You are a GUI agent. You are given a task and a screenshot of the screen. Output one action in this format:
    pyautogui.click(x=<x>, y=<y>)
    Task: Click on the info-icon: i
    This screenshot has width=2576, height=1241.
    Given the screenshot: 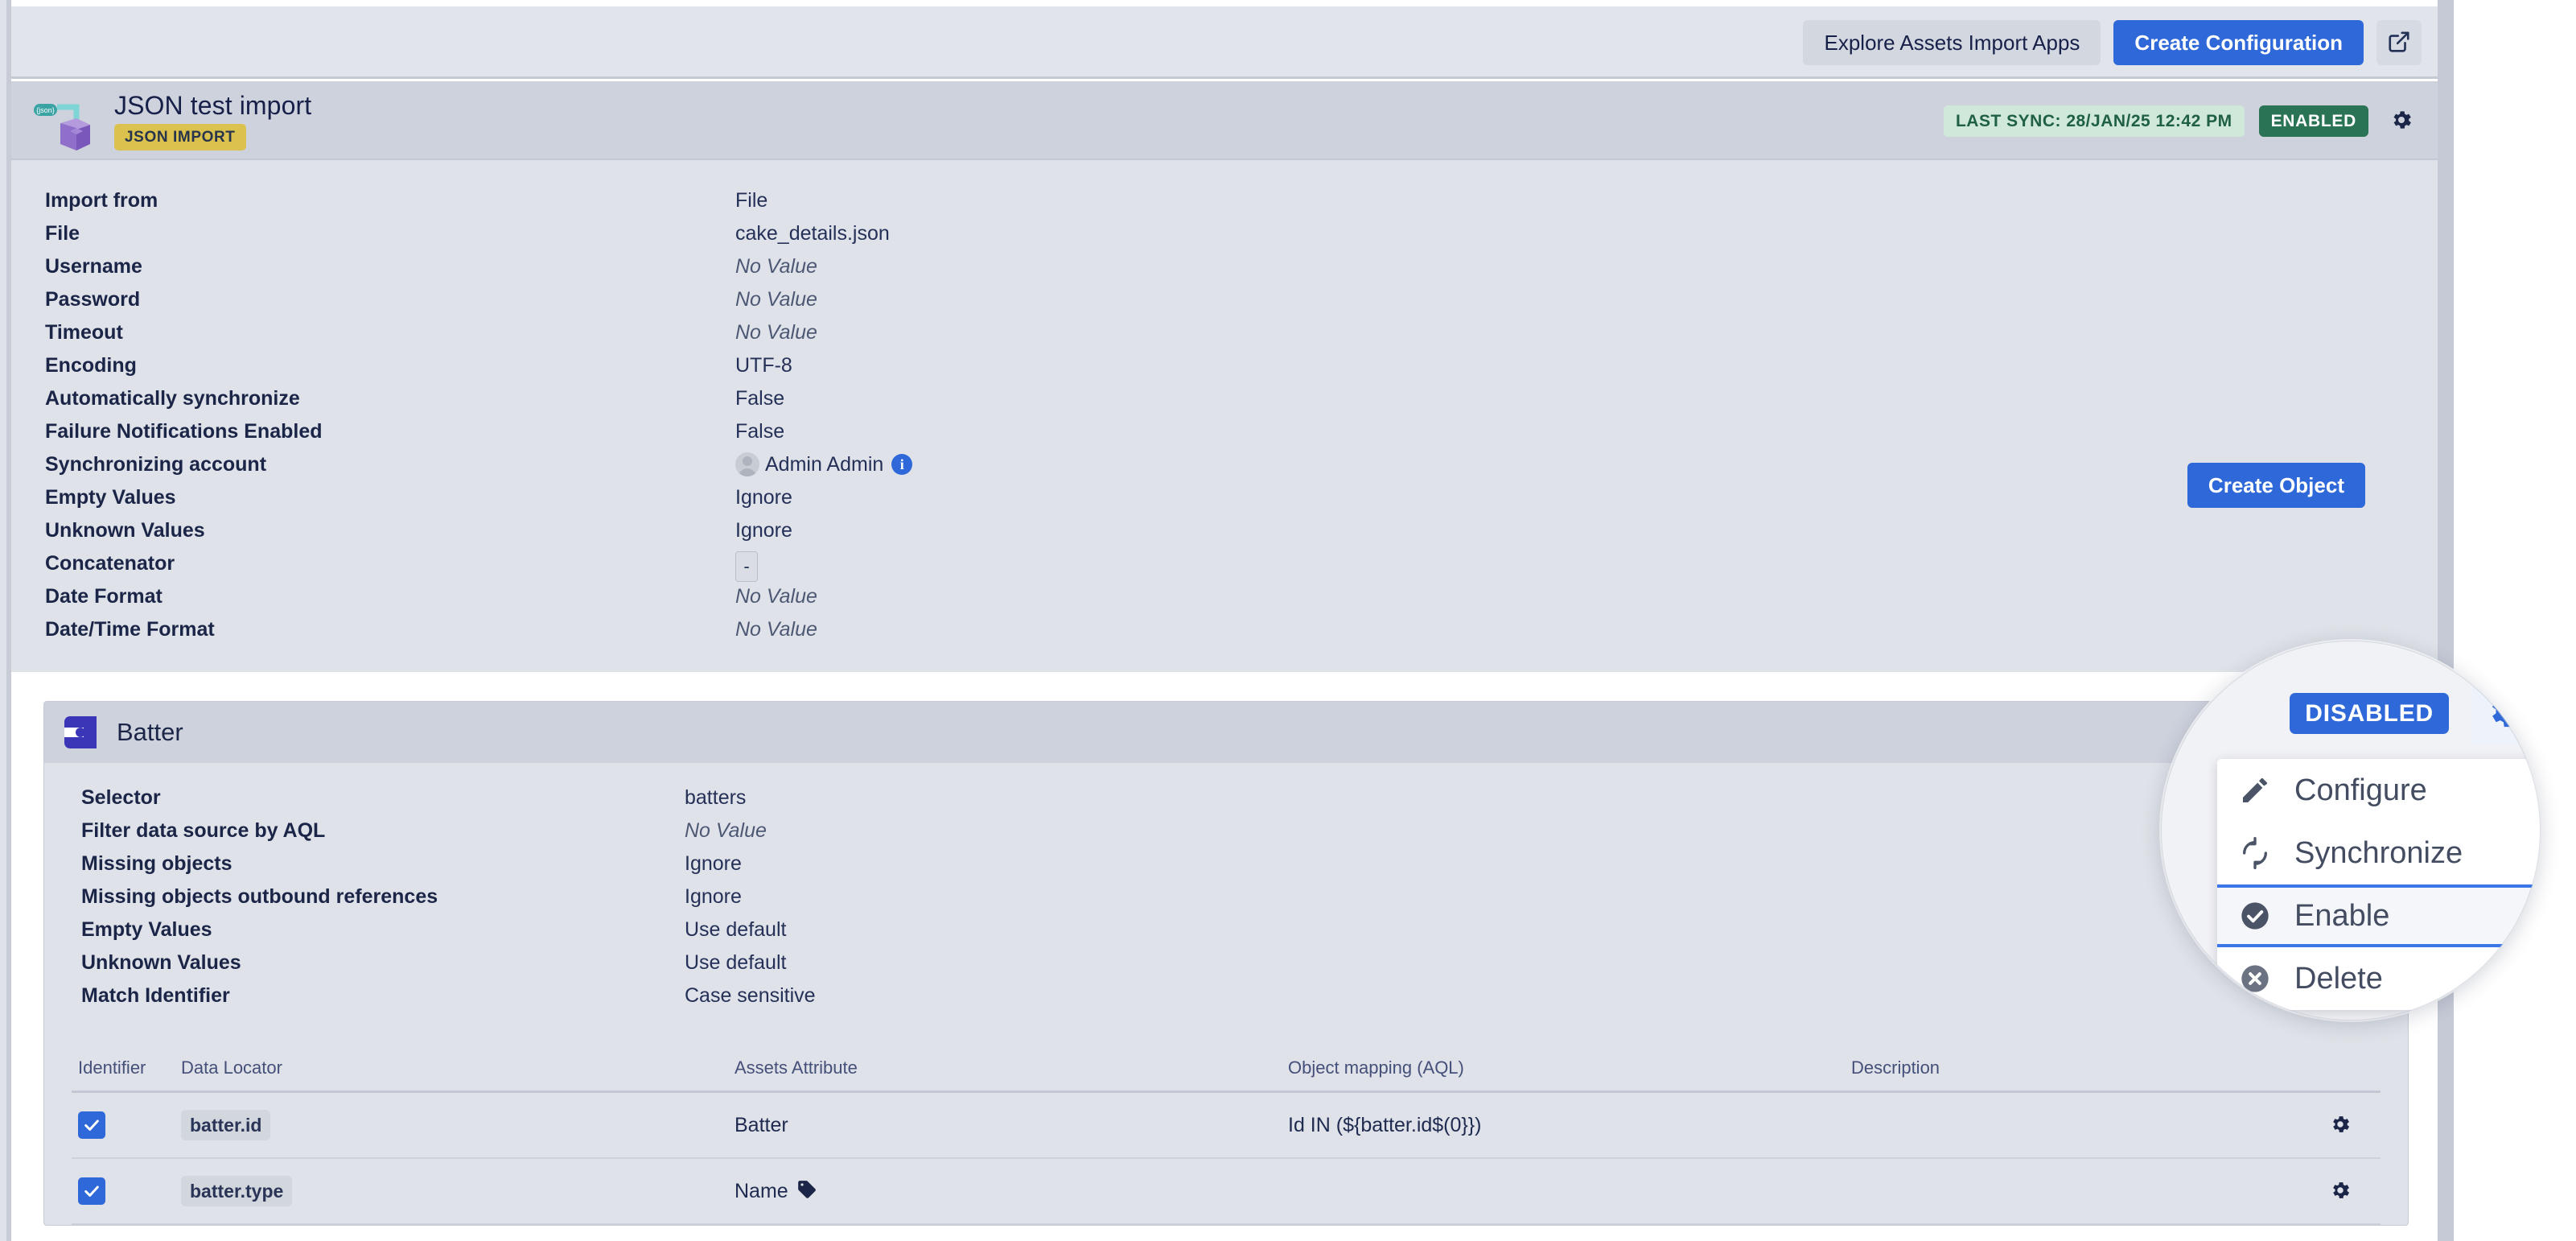 What is the action you would take?
    pyautogui.click(x=902, y=465)
    